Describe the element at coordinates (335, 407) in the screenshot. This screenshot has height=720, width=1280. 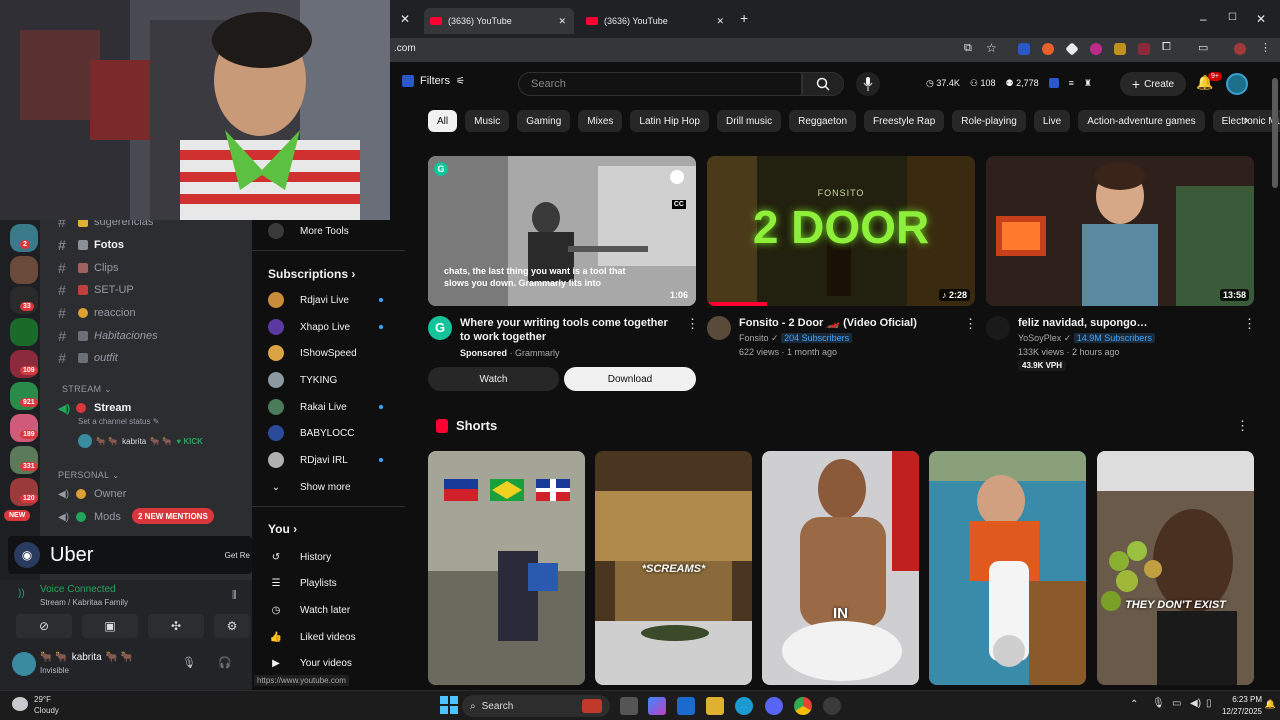
I see `subscription-item: Rakai Live` at that location.